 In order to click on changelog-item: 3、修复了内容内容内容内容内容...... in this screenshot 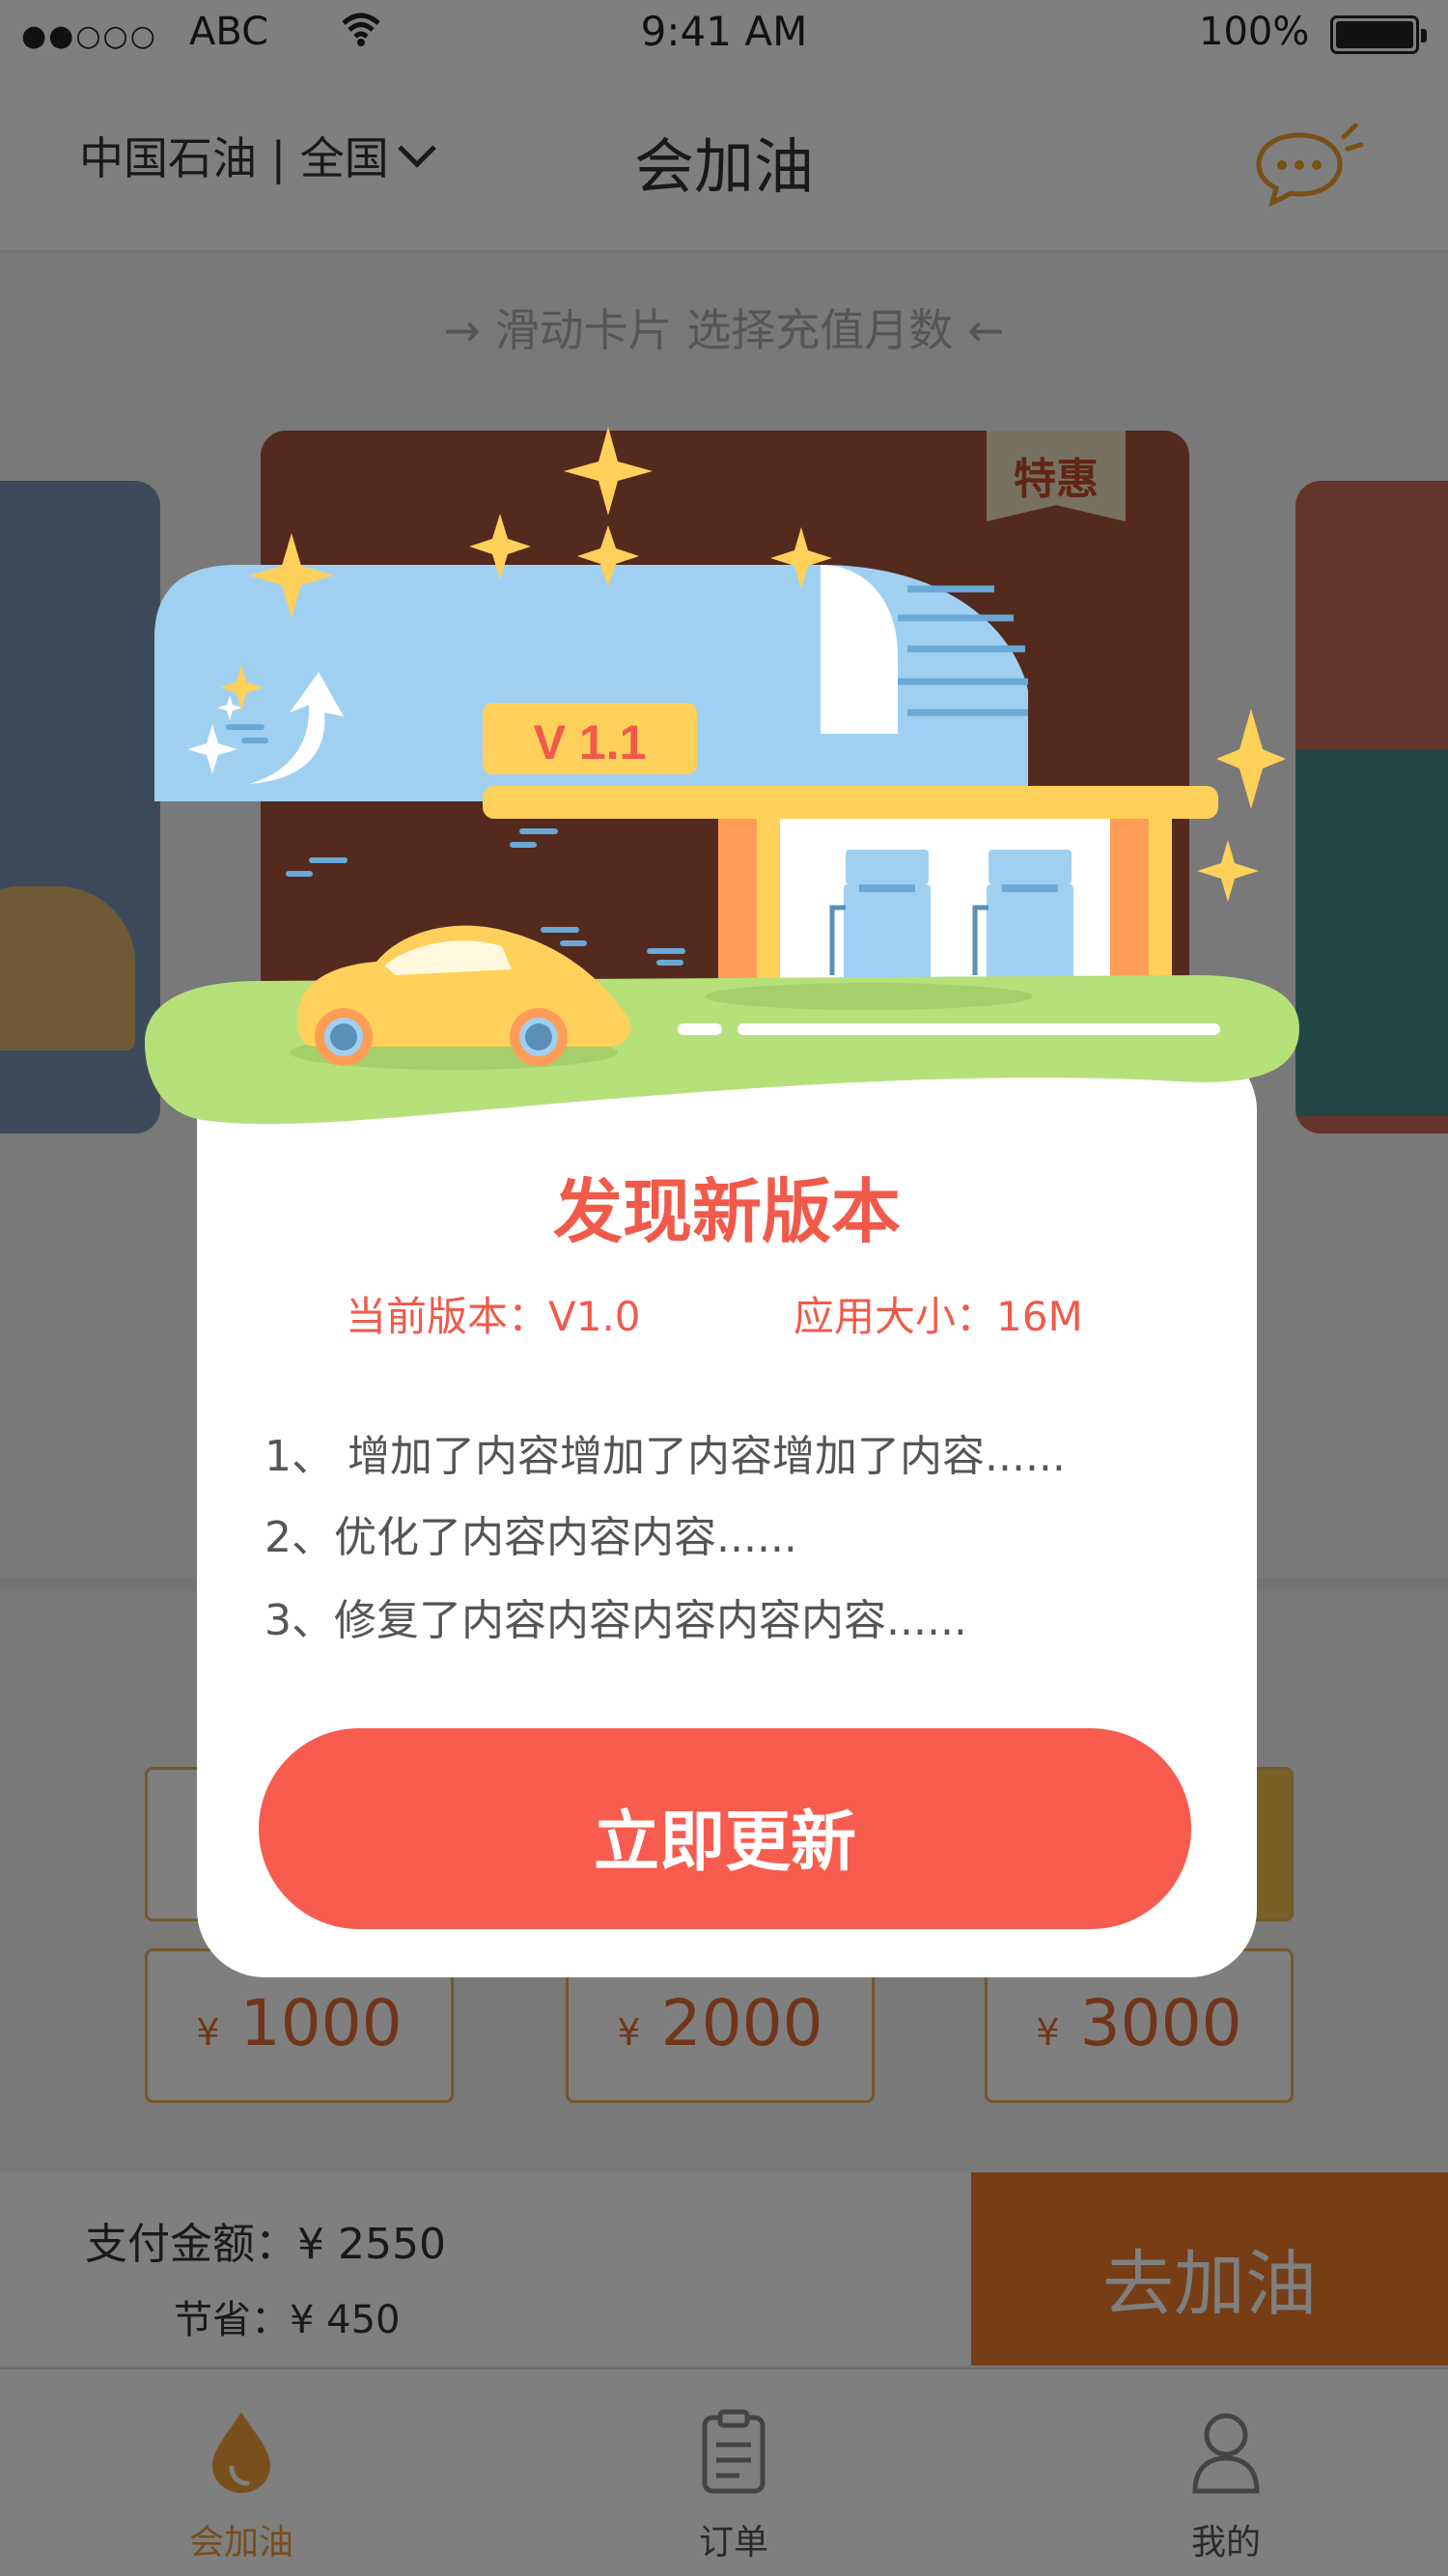, I will do `click(616, 1621)`.